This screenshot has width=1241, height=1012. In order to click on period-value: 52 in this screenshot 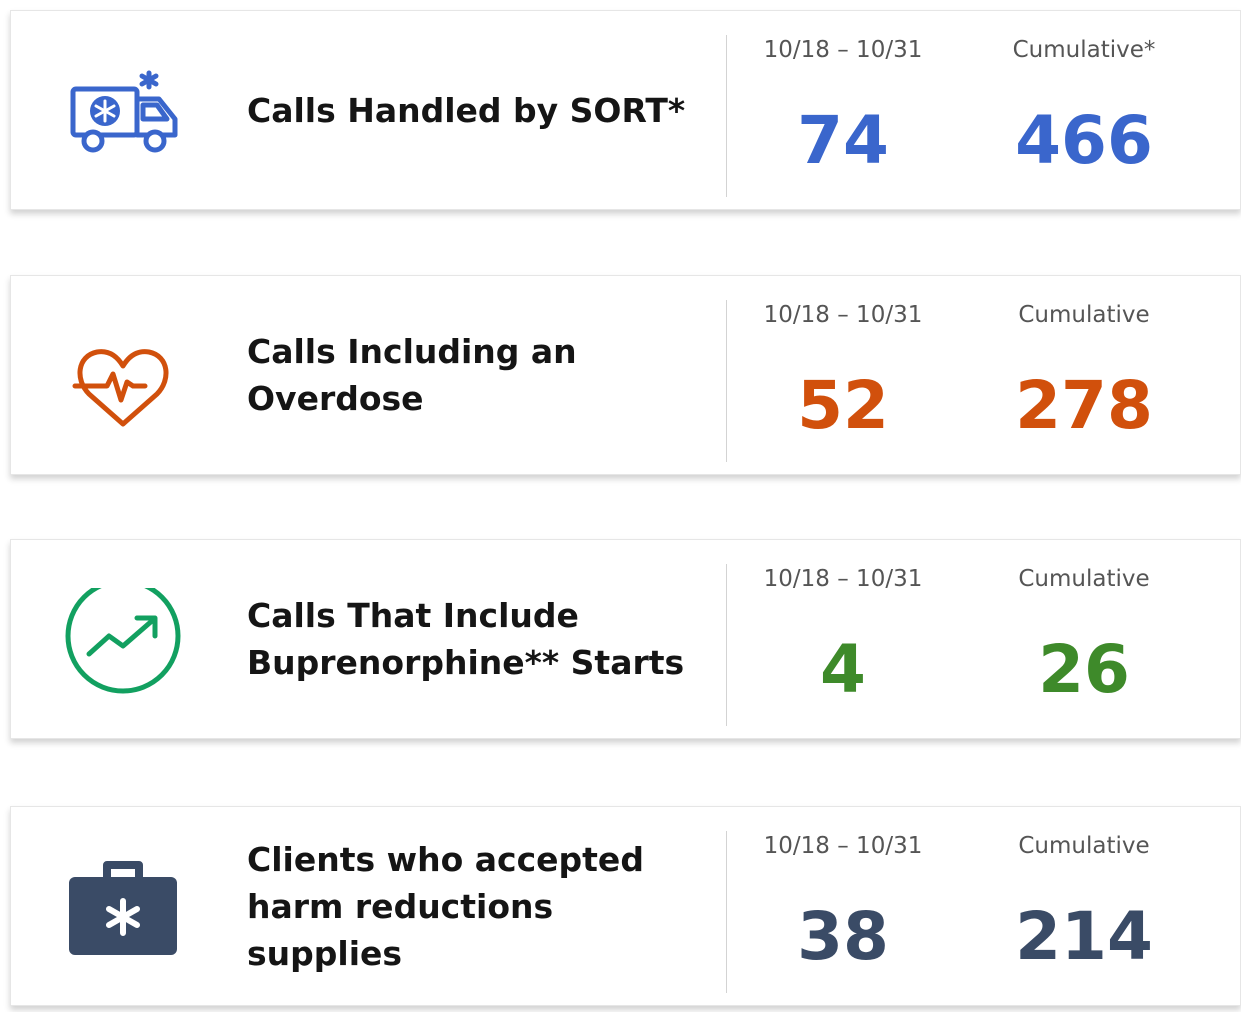, I will do `click(843, 405)`.